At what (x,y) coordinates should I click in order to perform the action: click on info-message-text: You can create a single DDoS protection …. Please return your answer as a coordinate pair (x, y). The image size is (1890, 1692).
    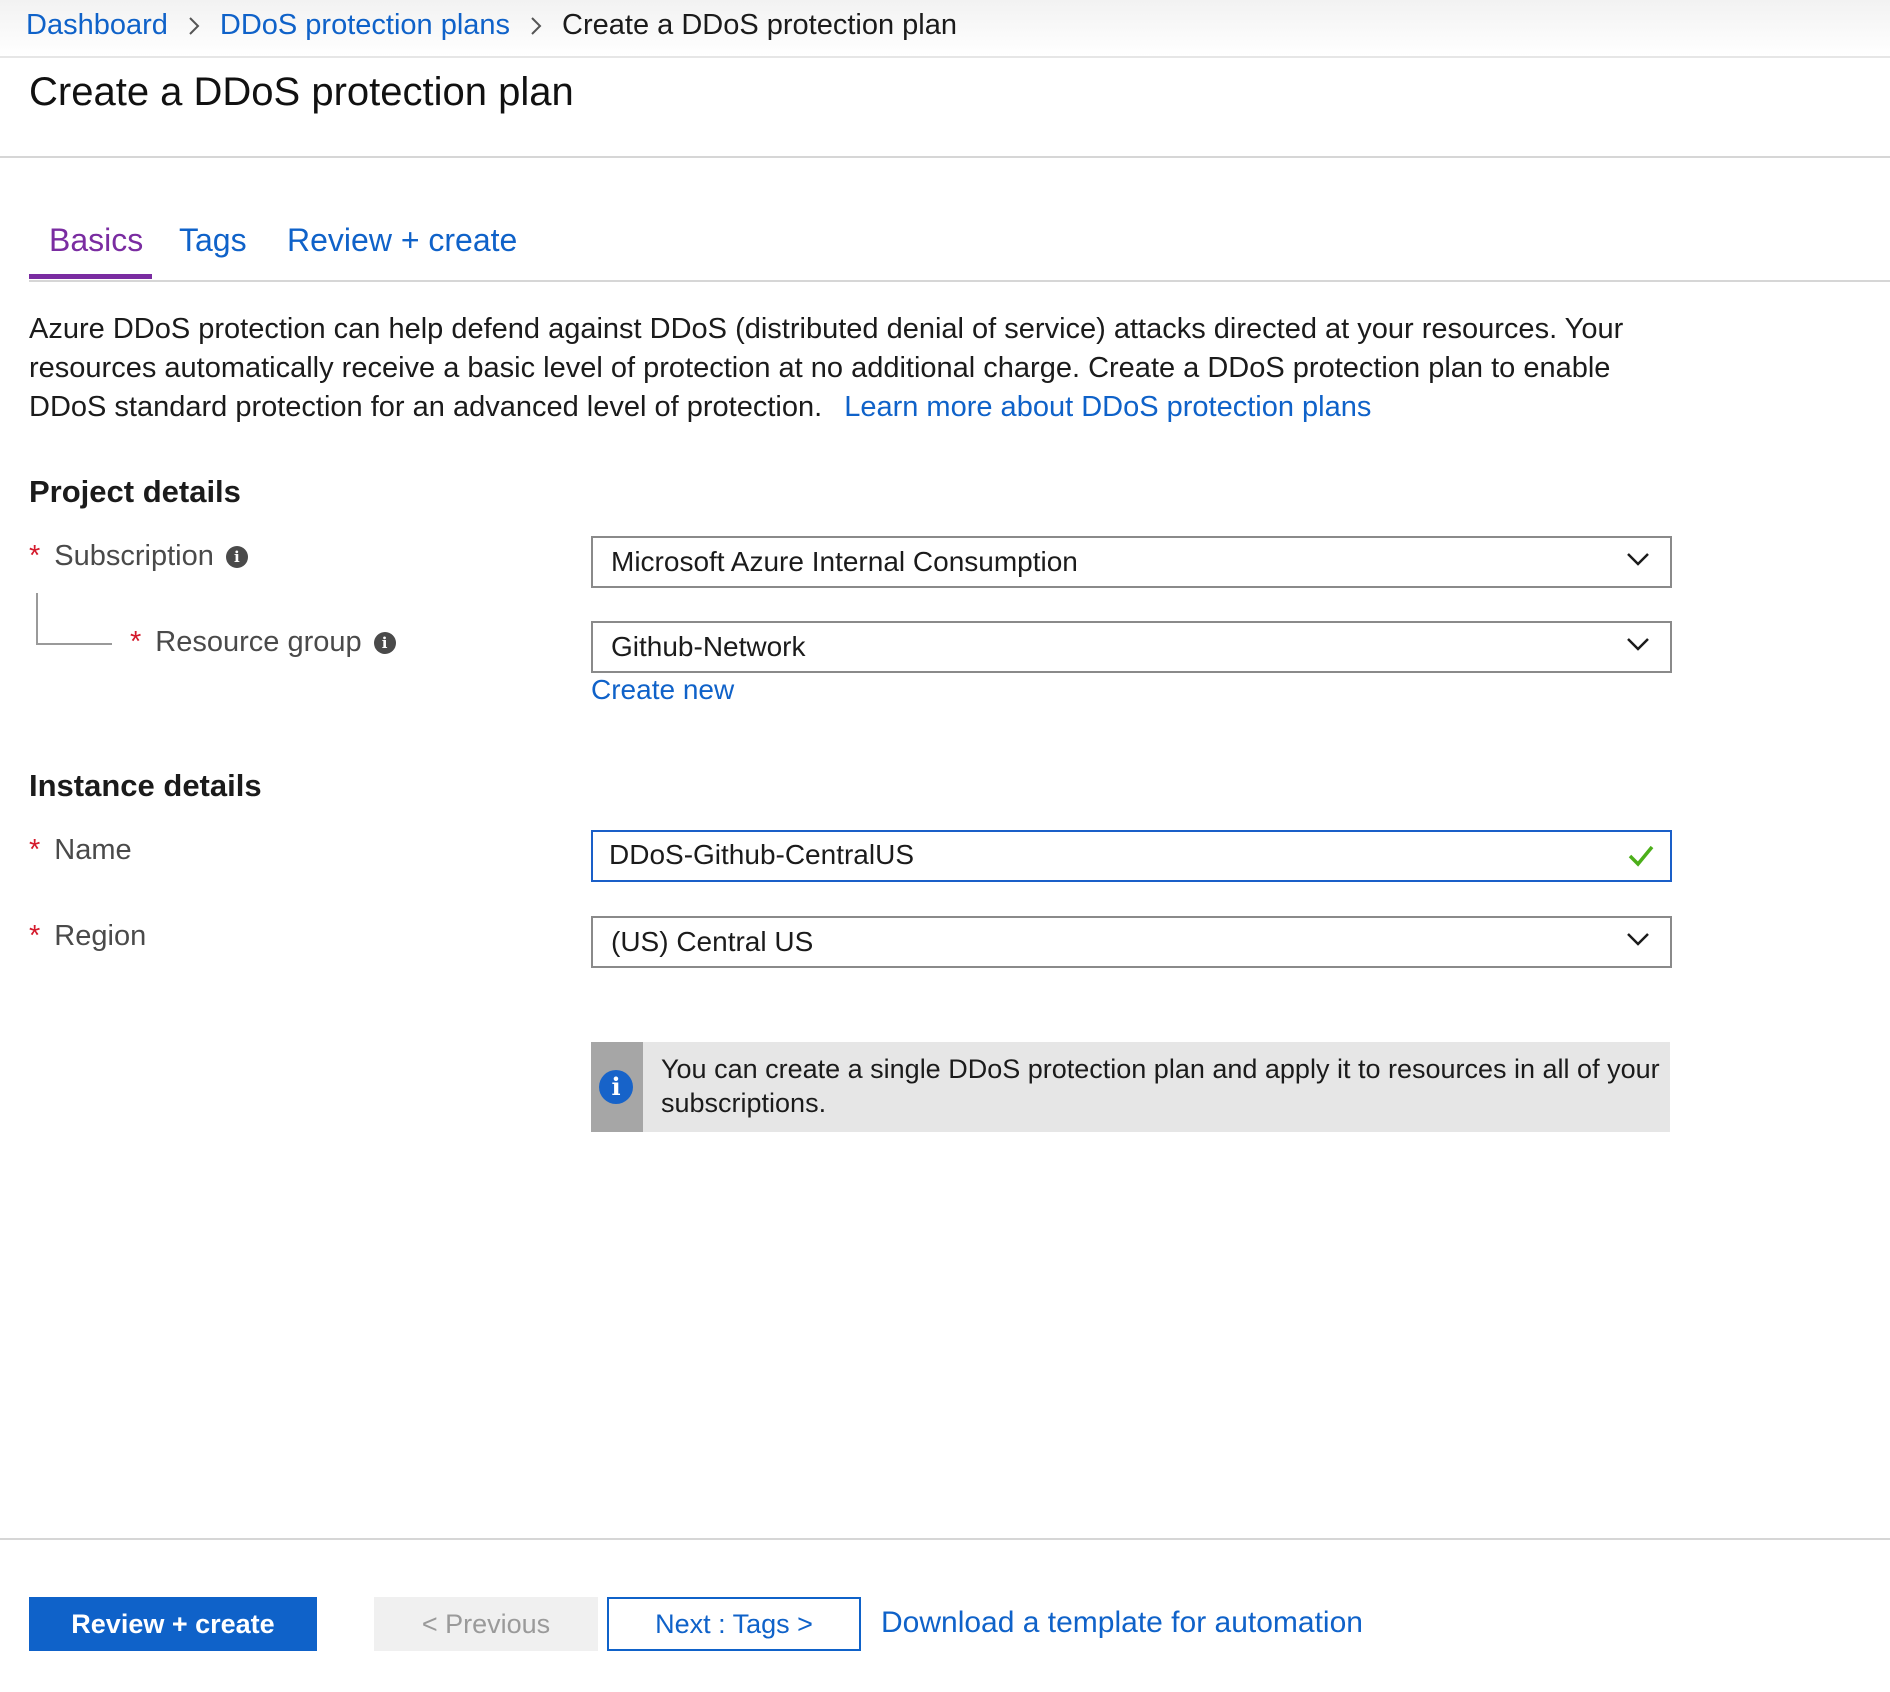
    Looking at the image, I should click on (1160, 1086).